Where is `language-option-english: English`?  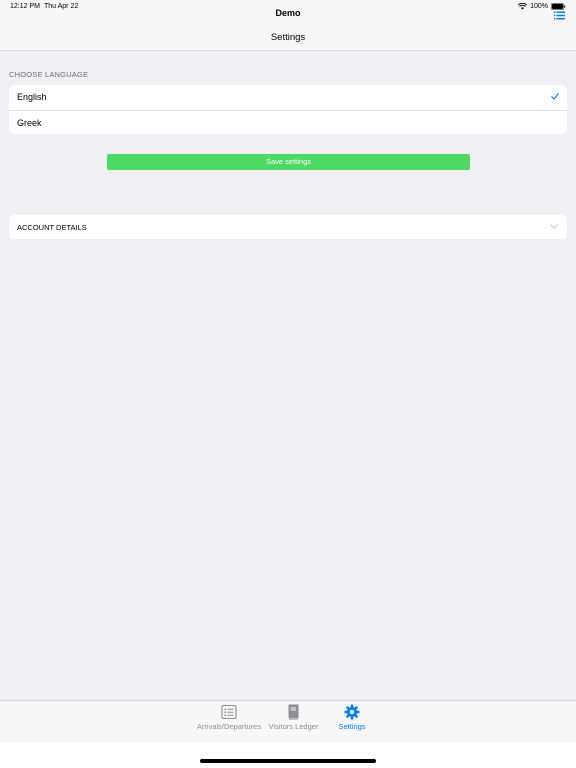
language-option-english: English is located at coordinates (288, 97).